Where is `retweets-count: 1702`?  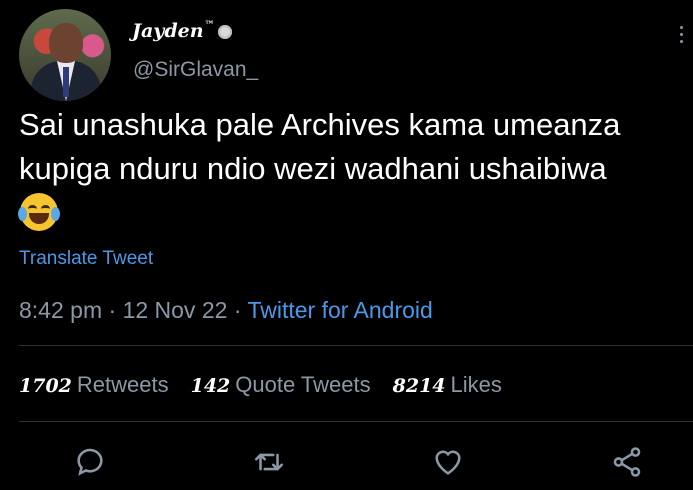
retweets-count: 1702 is located at coordinates (45, 386).